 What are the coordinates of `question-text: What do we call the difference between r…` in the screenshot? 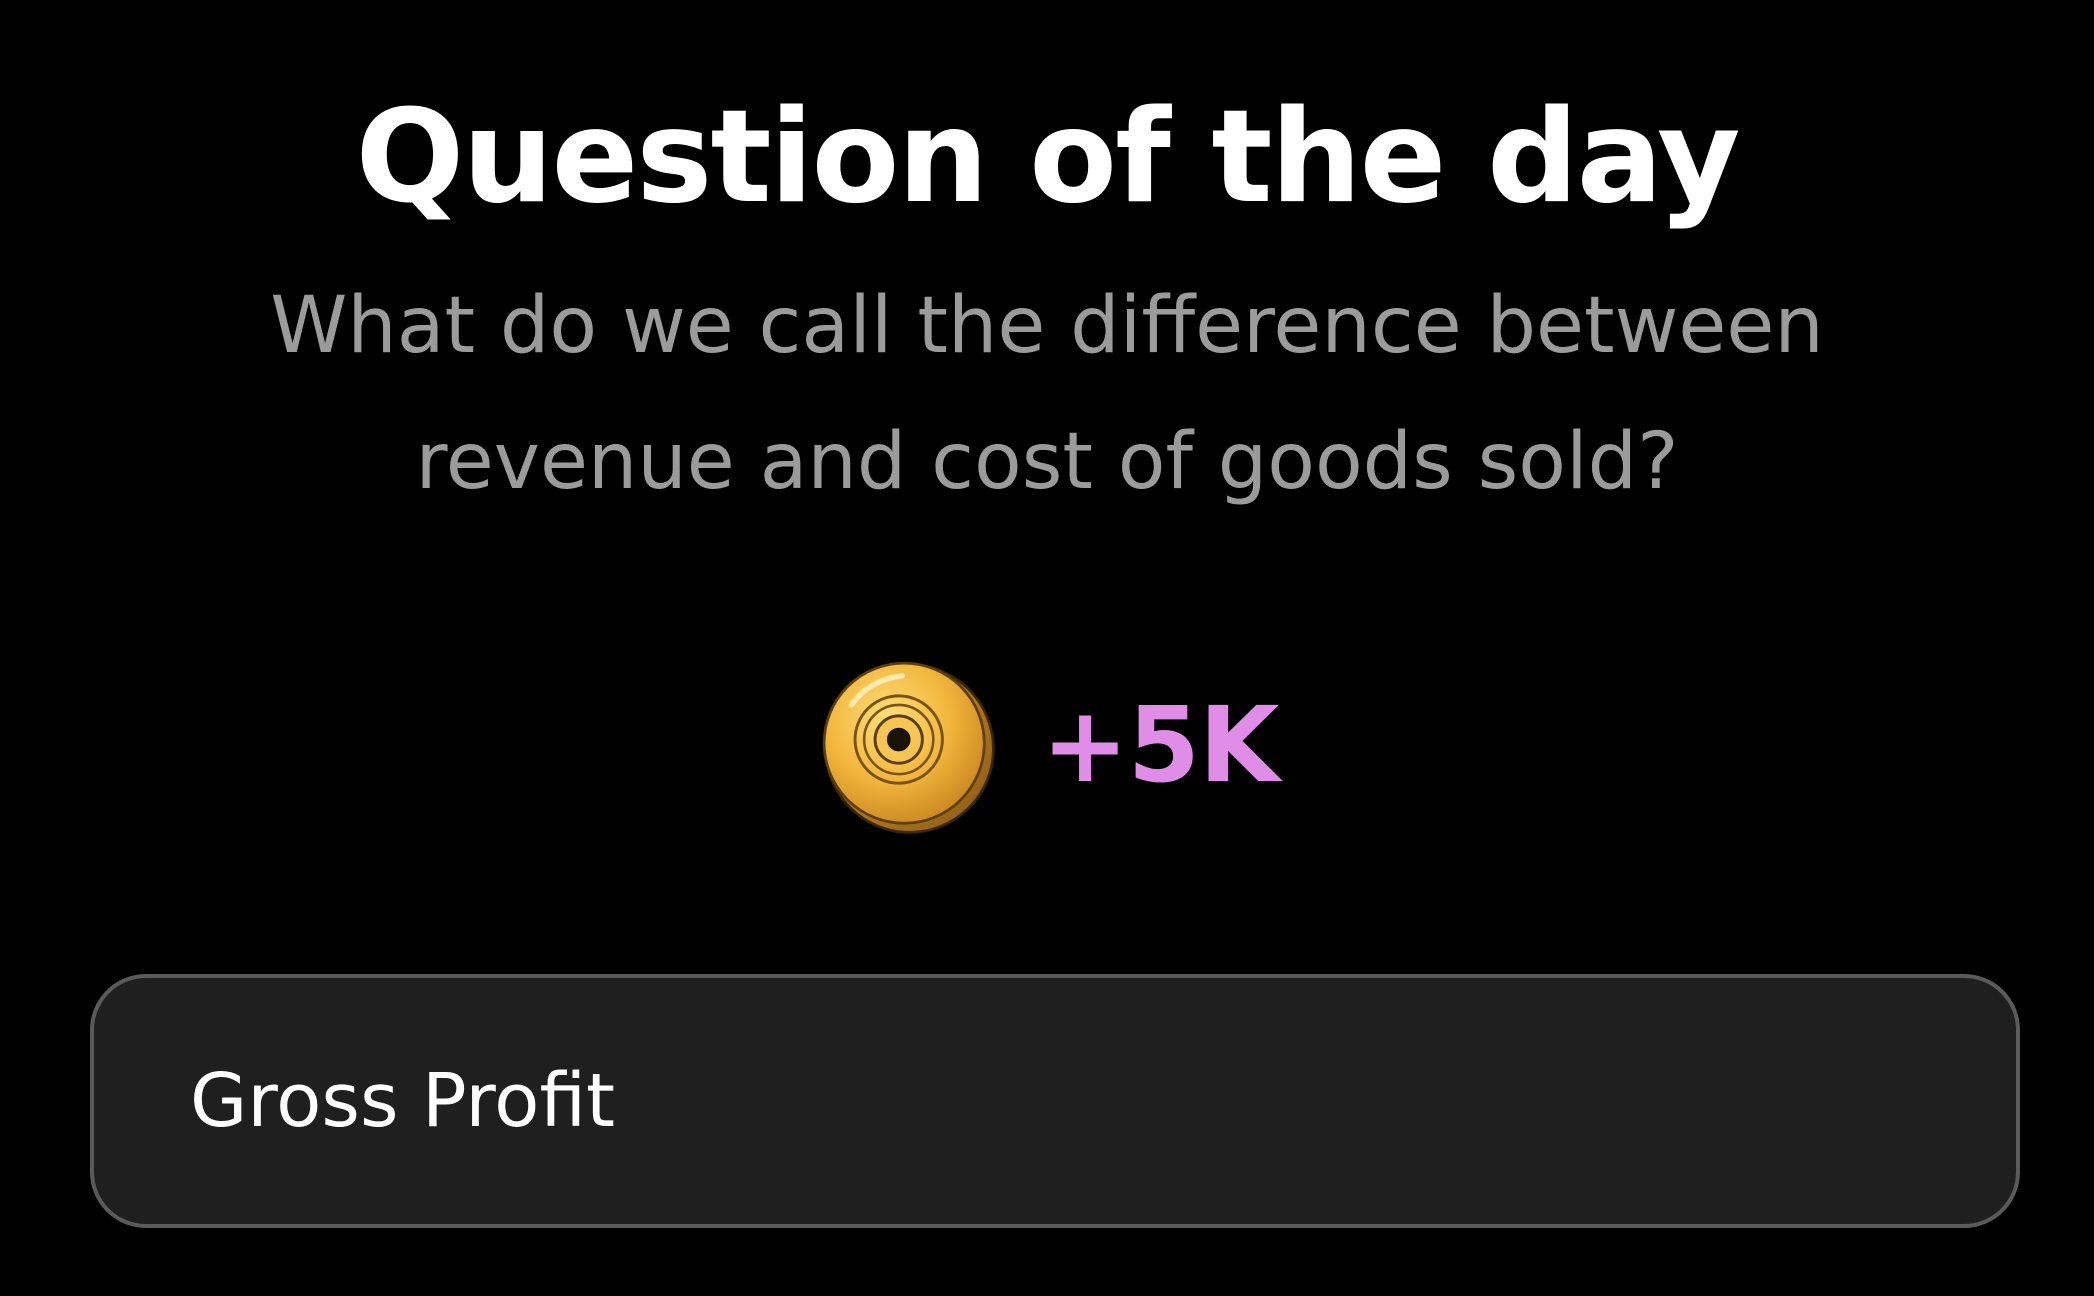 It's located at (1047, 394).